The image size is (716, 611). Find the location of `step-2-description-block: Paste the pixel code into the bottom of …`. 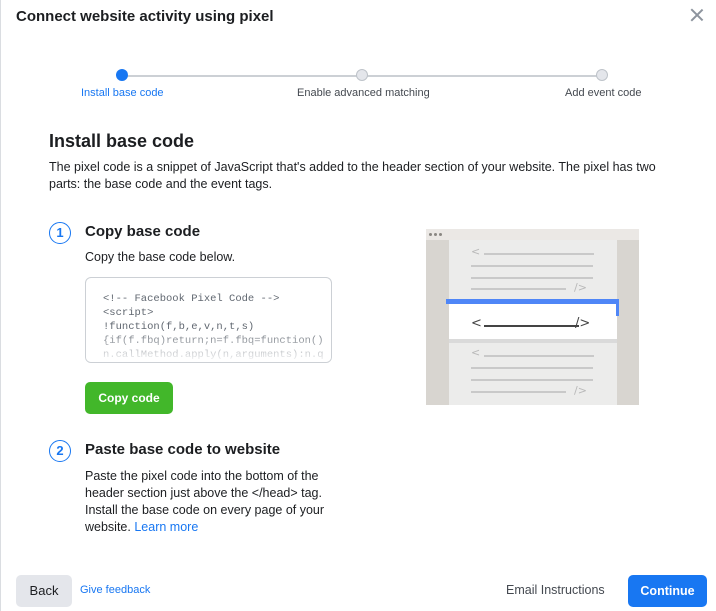

step-2-description-block: Paste the pixel code into the bottom of … is located at coordinates (210, 502).